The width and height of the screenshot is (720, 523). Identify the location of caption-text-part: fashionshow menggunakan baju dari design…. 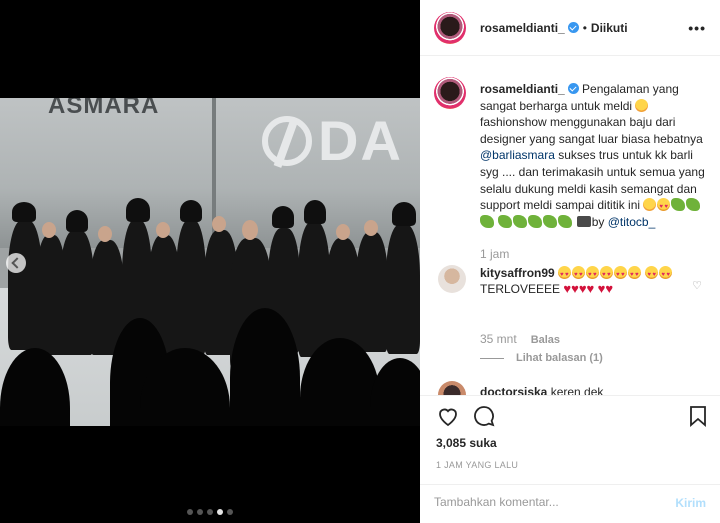
(591, 130).